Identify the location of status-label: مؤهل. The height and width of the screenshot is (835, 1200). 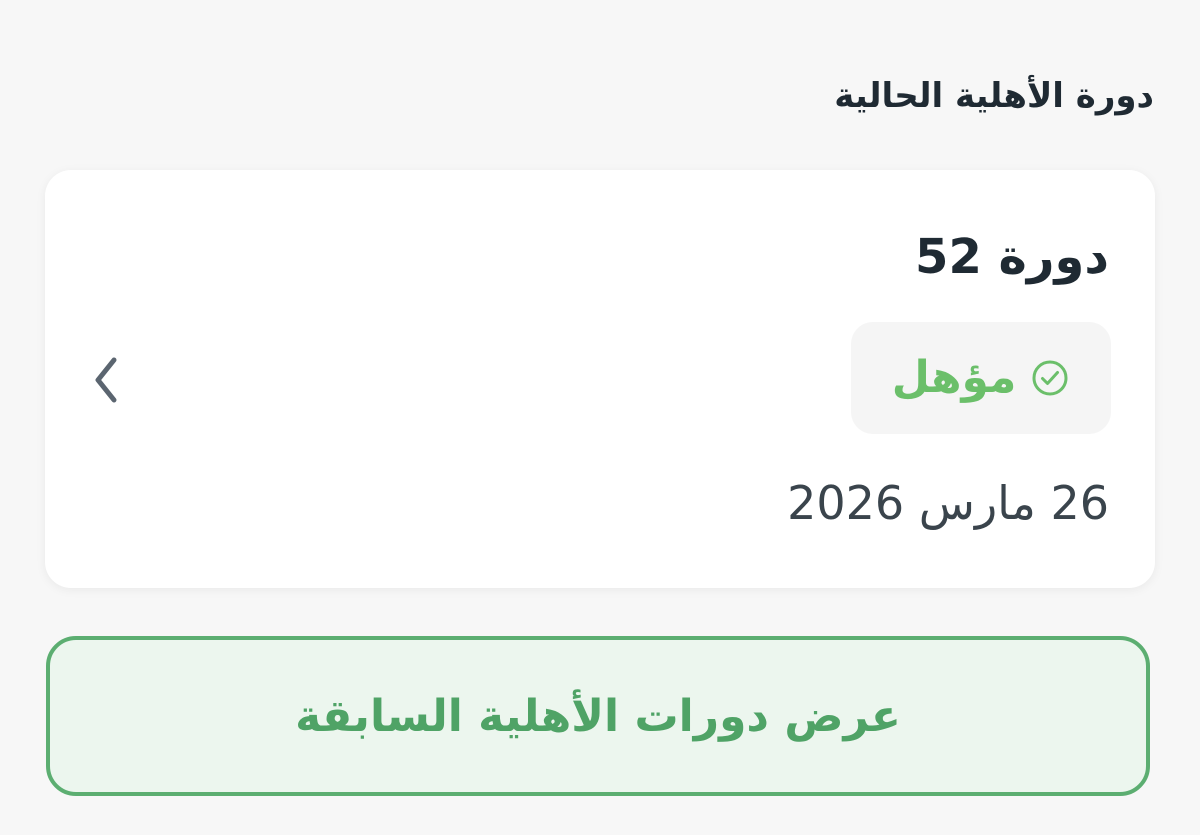
(954, 377).